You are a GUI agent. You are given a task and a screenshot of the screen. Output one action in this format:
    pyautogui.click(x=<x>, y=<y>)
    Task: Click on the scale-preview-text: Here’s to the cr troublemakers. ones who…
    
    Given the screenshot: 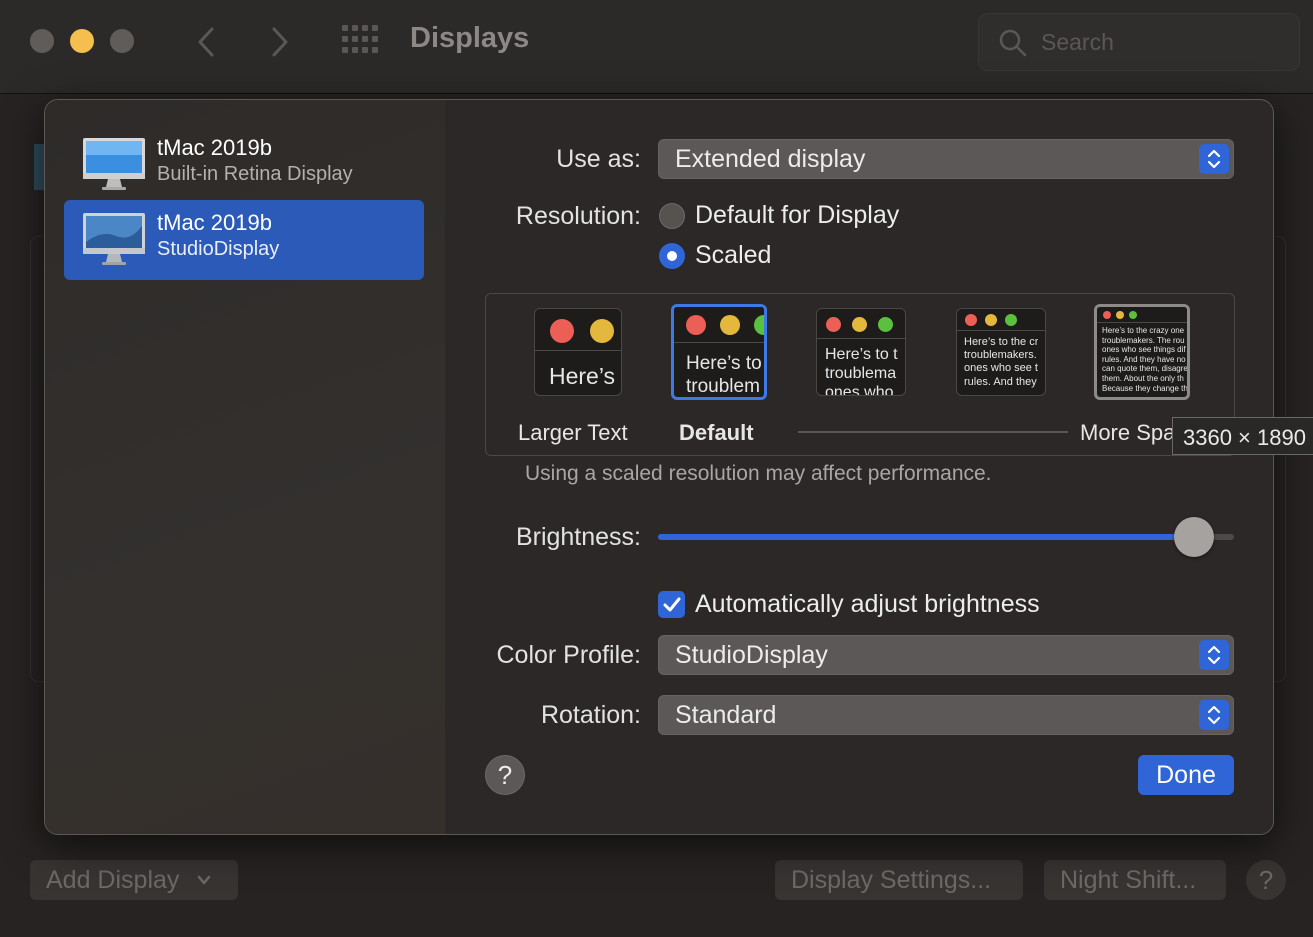 What is the action you would take?
    pyautogui.click(x=1001, y=362)
    